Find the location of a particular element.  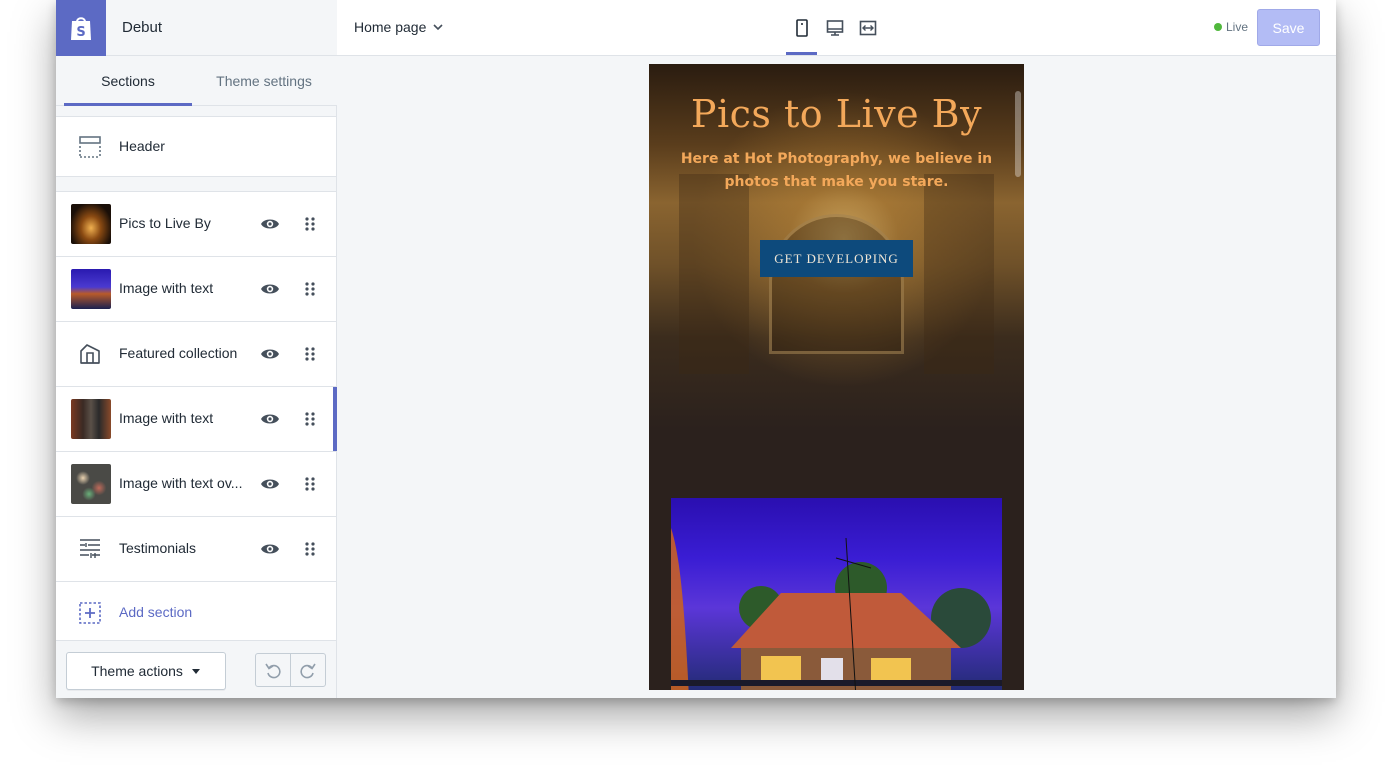

section-row: Image with text is located at coordinates (196, 289).